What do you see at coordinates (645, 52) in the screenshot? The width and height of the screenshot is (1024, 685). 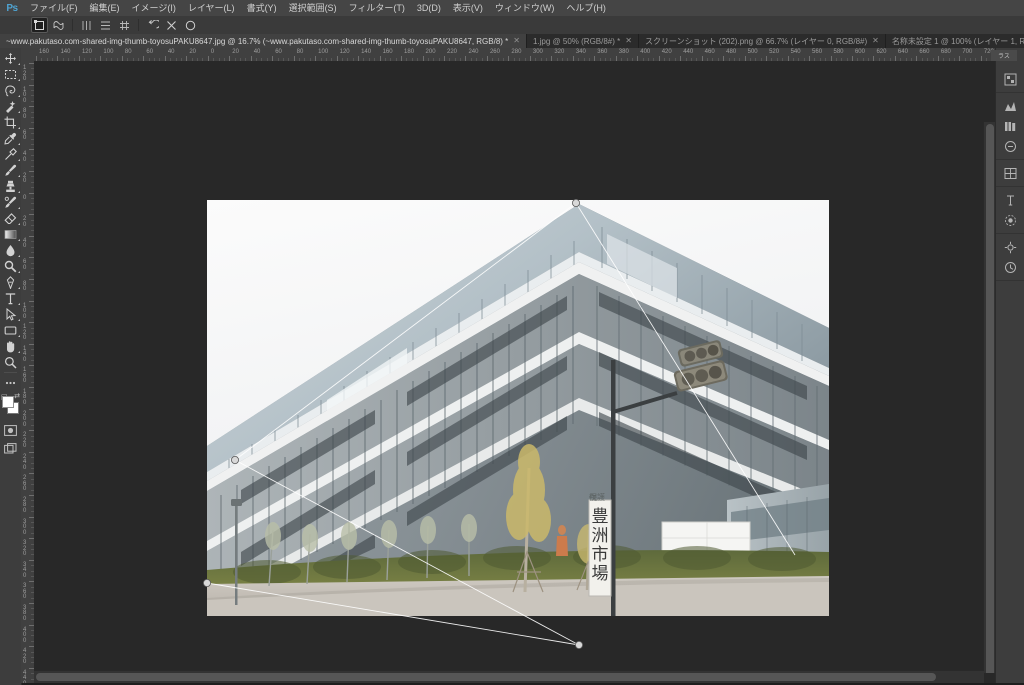 I see `ruler-label: 400` at bounding box center [645, 52].